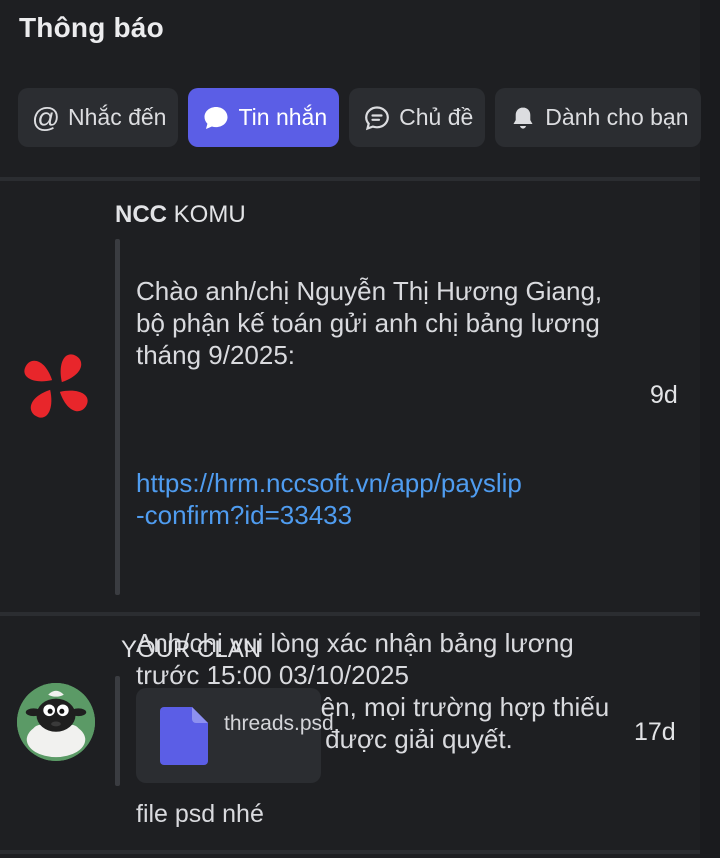 The height and width of the screenshot is (858, 720). I want to click on divider, so click(350, 852).